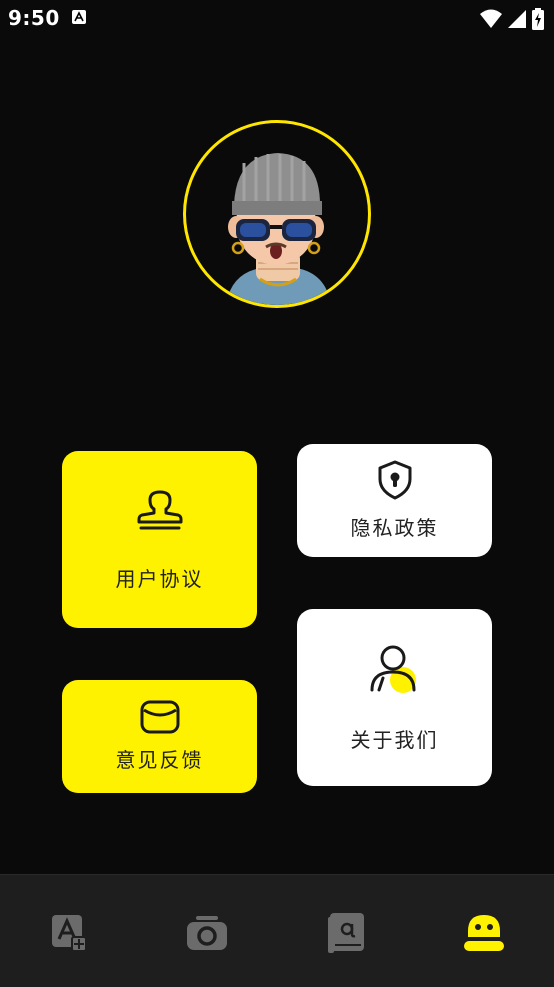 The width and height of the screenshot is (554, 987). Describe the element at coordinates (394, 480) in the screenshot. I see `shield-lock-icon` at that location.